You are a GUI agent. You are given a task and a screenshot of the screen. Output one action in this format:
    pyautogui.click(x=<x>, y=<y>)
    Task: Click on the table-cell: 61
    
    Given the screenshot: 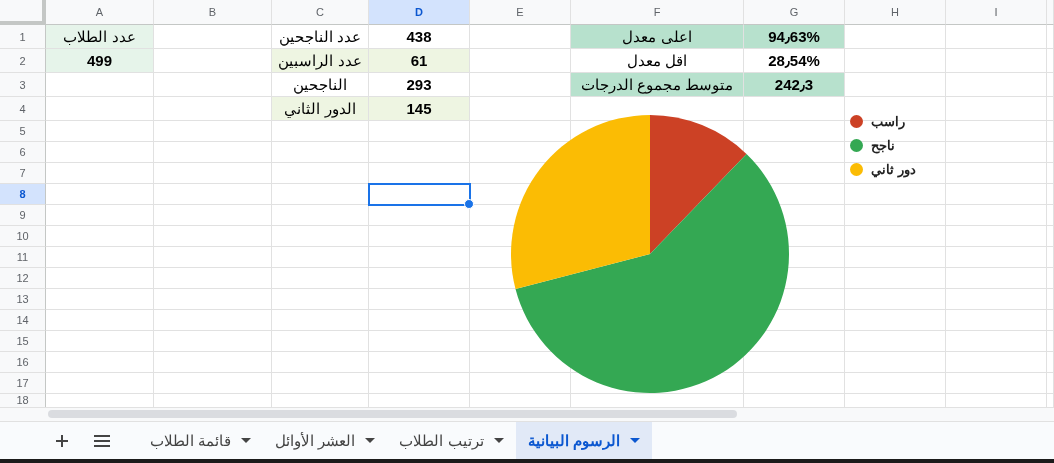 What is the action you would take?
    pyautogui.click(x=419, y=61)
    